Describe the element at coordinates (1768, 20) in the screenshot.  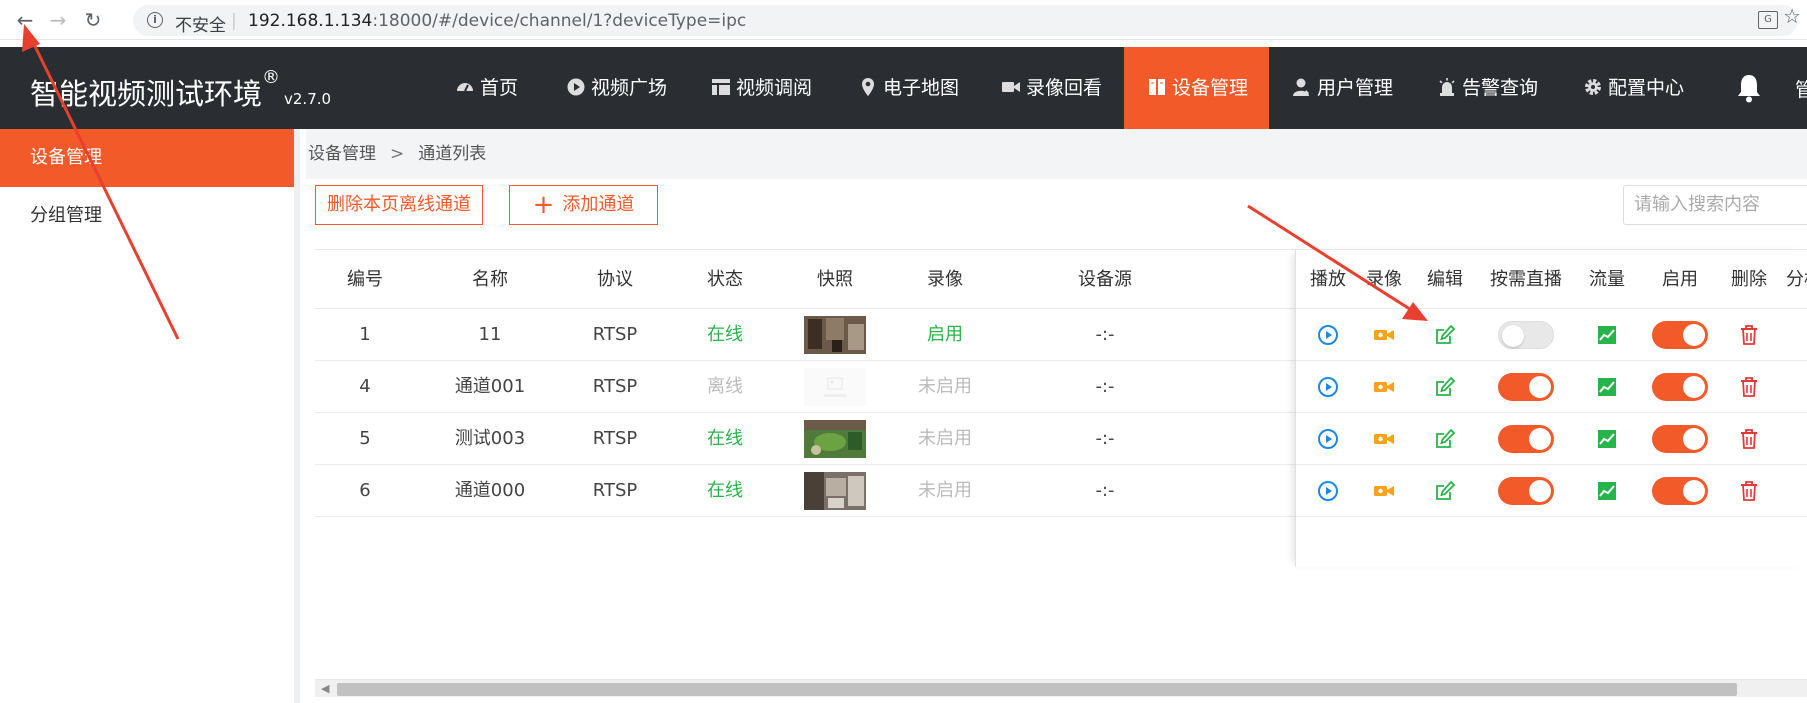
I see `translate-icon: G` at that location.